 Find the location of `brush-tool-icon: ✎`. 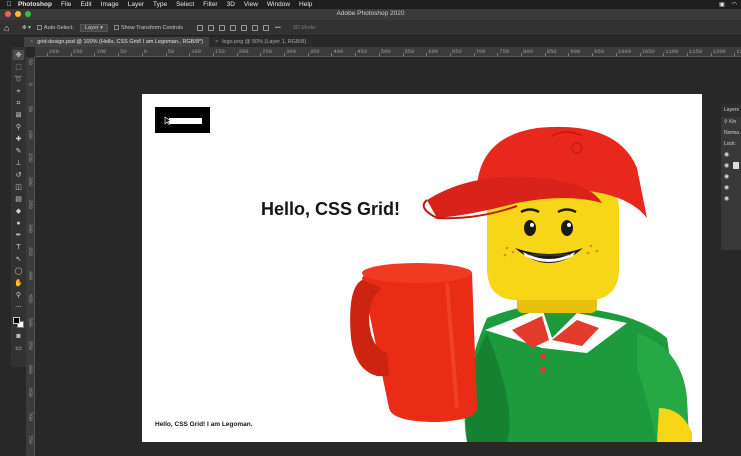

brush-tool-icon: ✎ is located at coordinates (18, 151).